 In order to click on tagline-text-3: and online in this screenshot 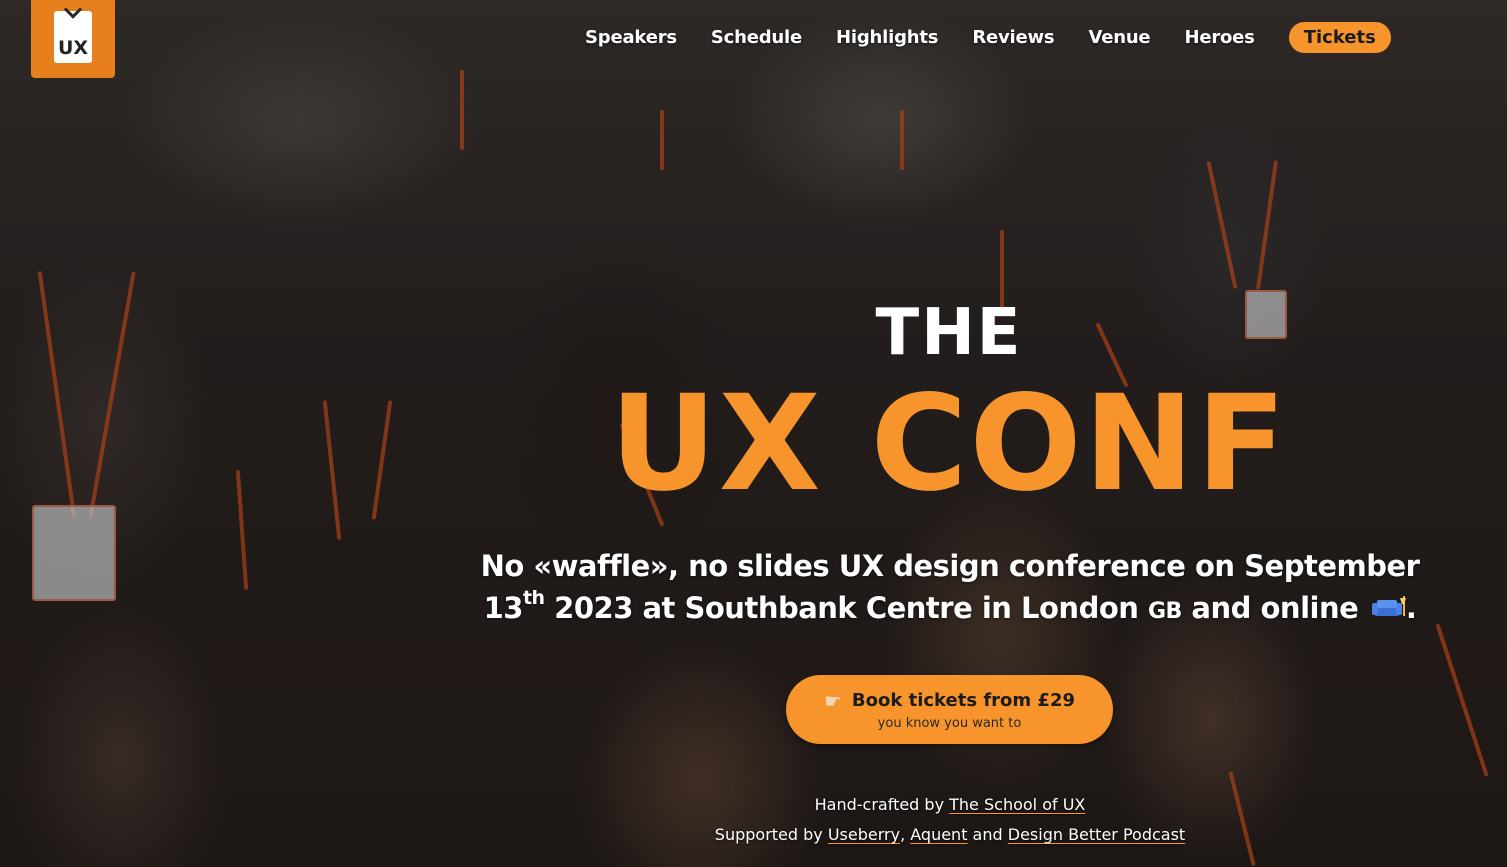, I will do `click(1274, 608)`.